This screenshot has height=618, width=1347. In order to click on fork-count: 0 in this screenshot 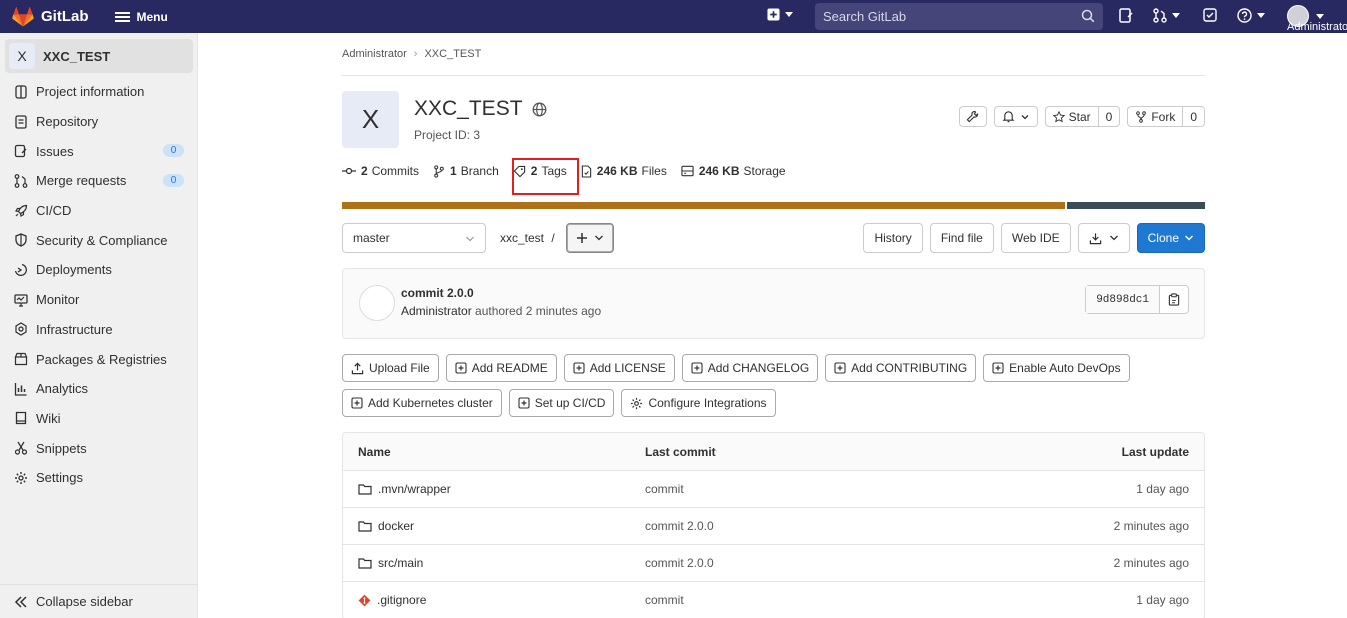, I will do `click(1193, 116)`.